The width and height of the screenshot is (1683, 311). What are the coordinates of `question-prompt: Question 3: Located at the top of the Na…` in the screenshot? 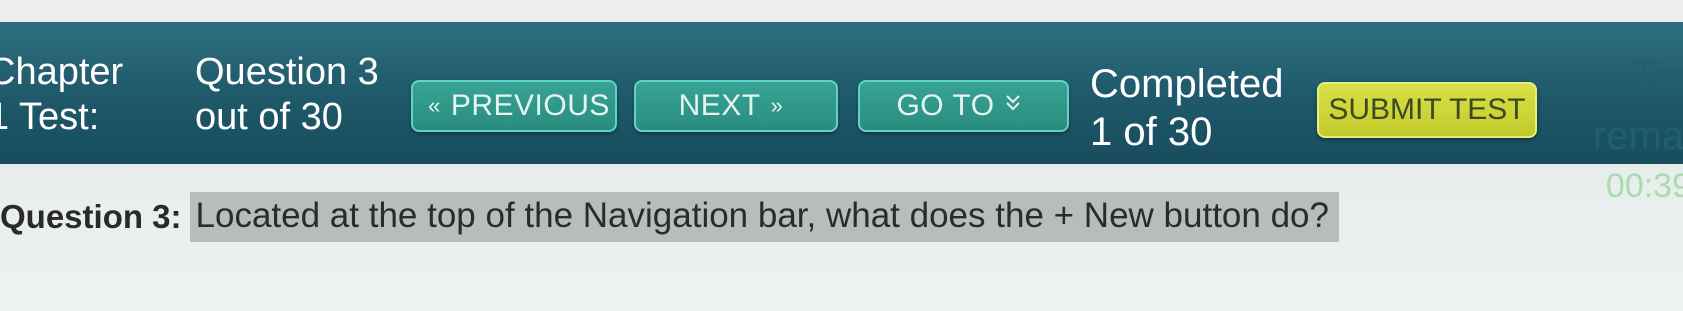 It's located at (669, 217).